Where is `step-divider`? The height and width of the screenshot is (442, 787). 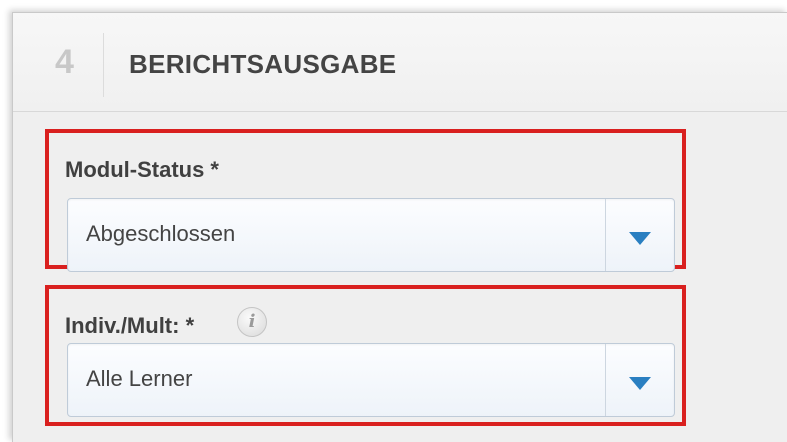
step-divider is located at coordinates (103, 65).